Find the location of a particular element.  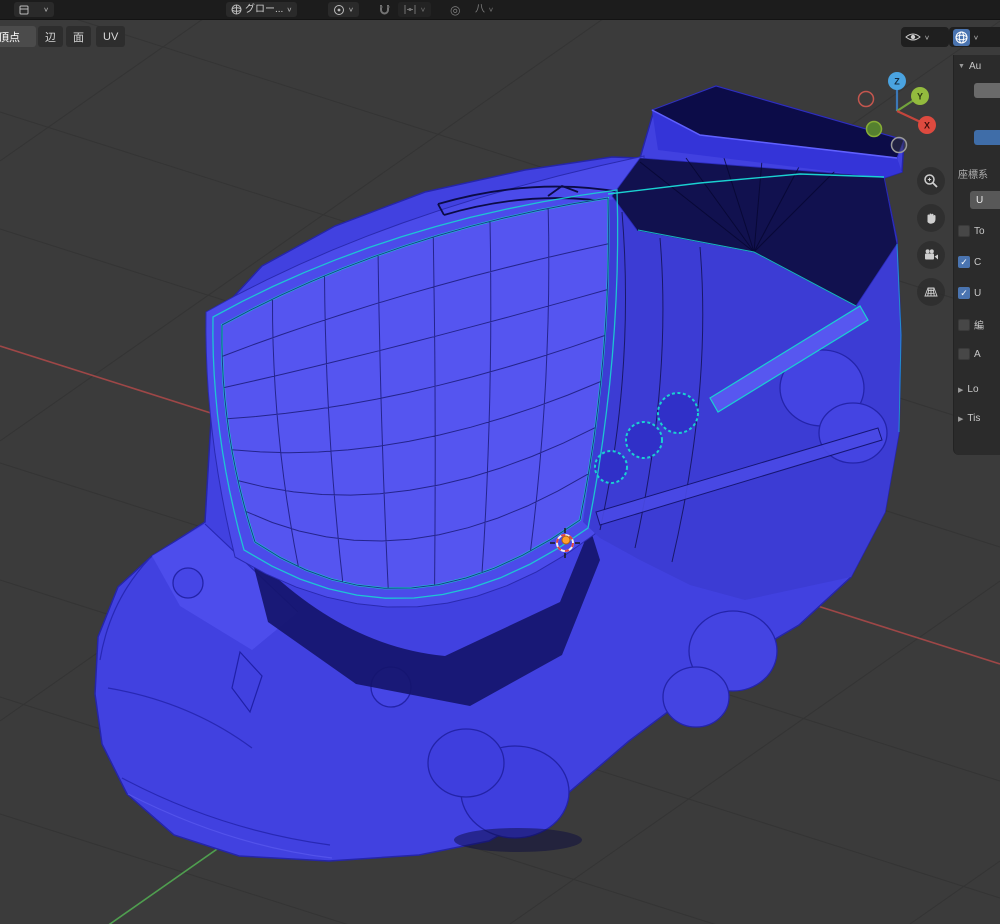

magnet-icon is located at coordinates (385, 10).